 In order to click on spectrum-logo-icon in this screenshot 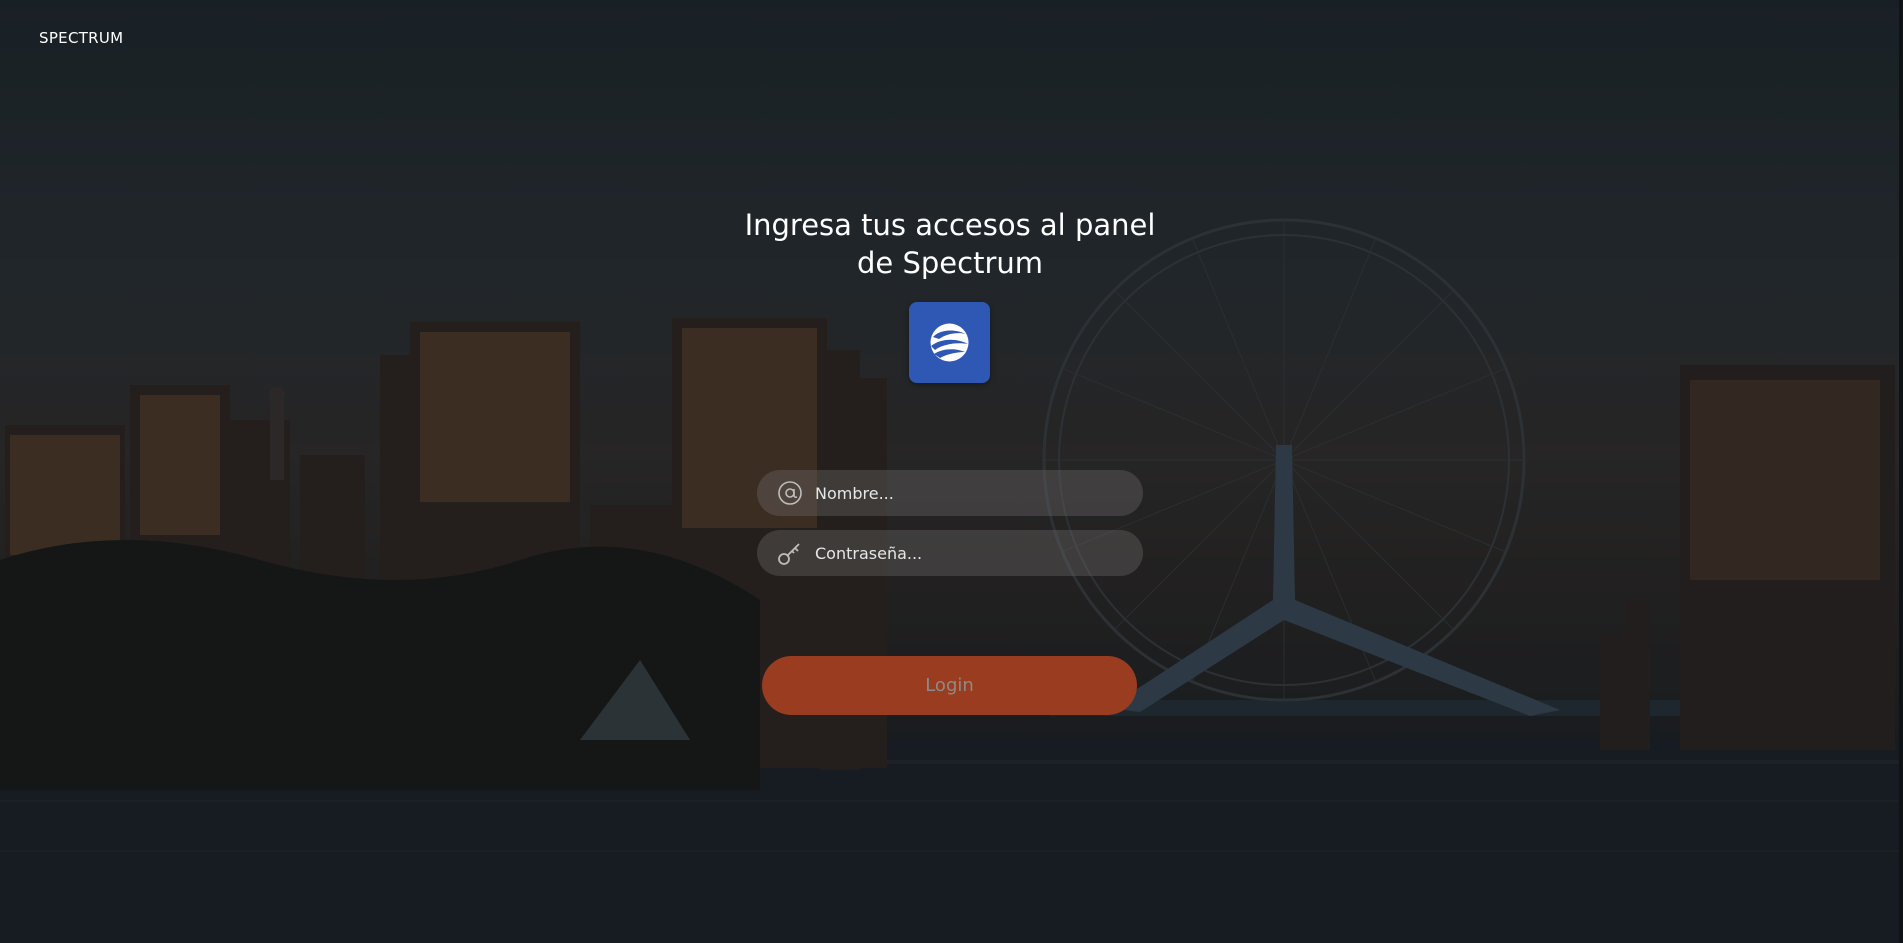, I will do `click(949, 342)`.